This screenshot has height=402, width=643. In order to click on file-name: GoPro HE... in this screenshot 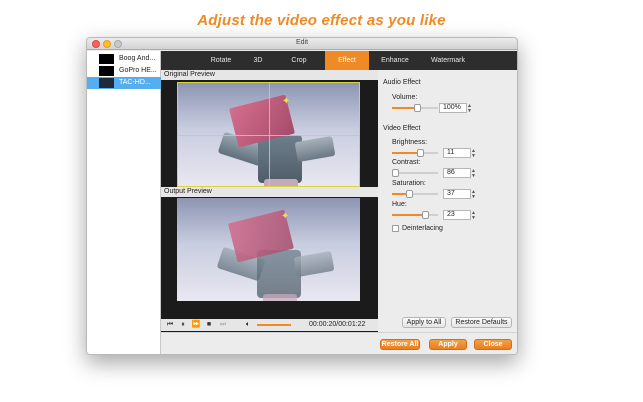, I will do `click(138, 70)`.